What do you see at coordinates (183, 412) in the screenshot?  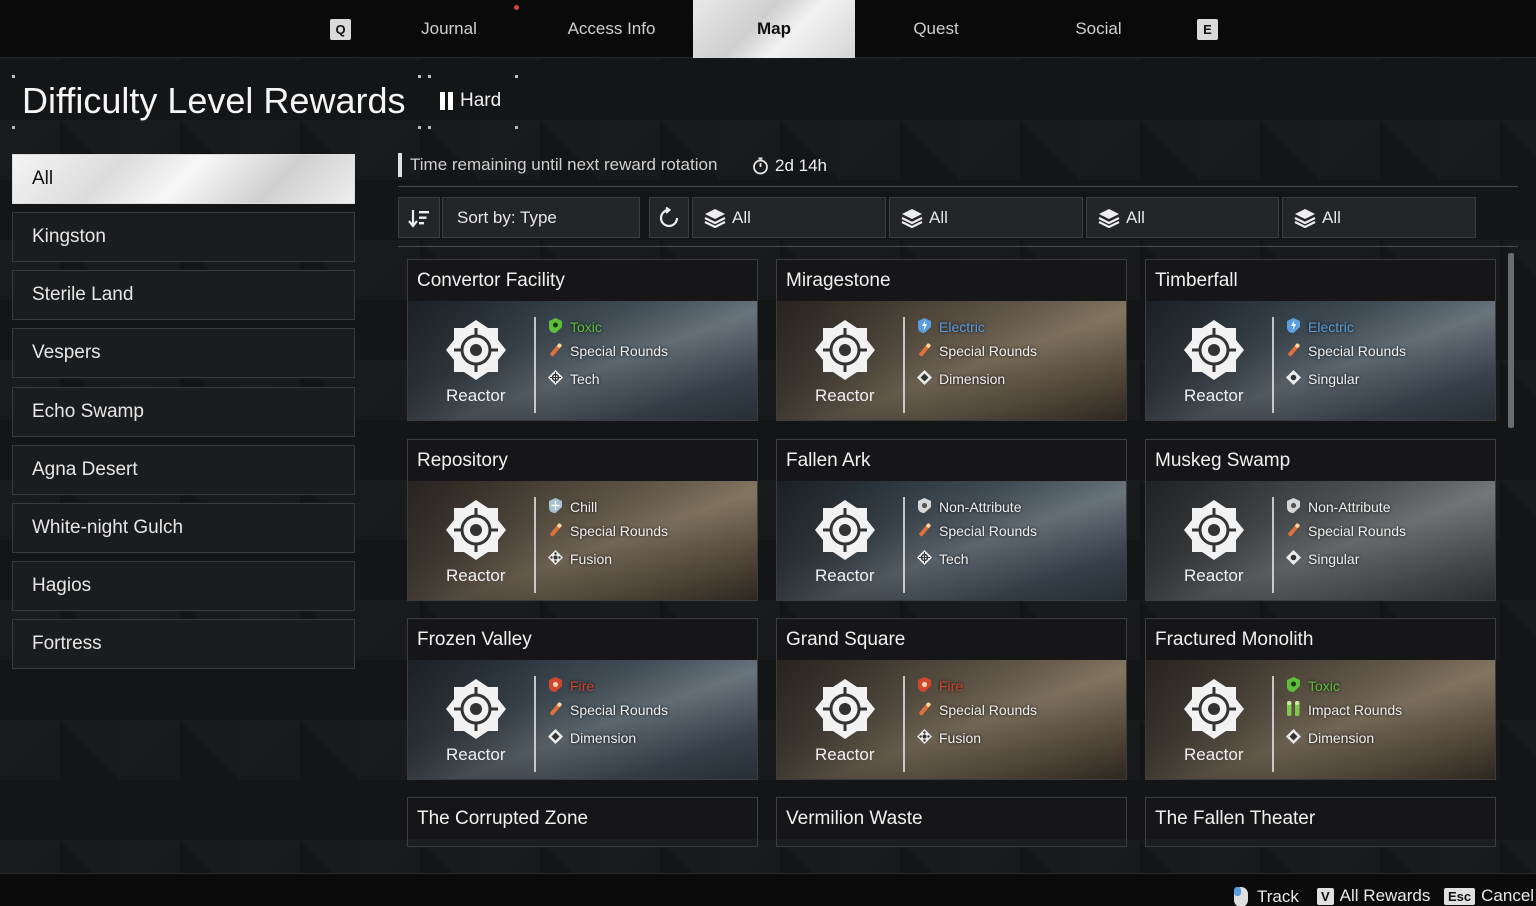 I see `sidebar-item-echo-swamp: Echo Swamp` at bounding box center [183, 412].